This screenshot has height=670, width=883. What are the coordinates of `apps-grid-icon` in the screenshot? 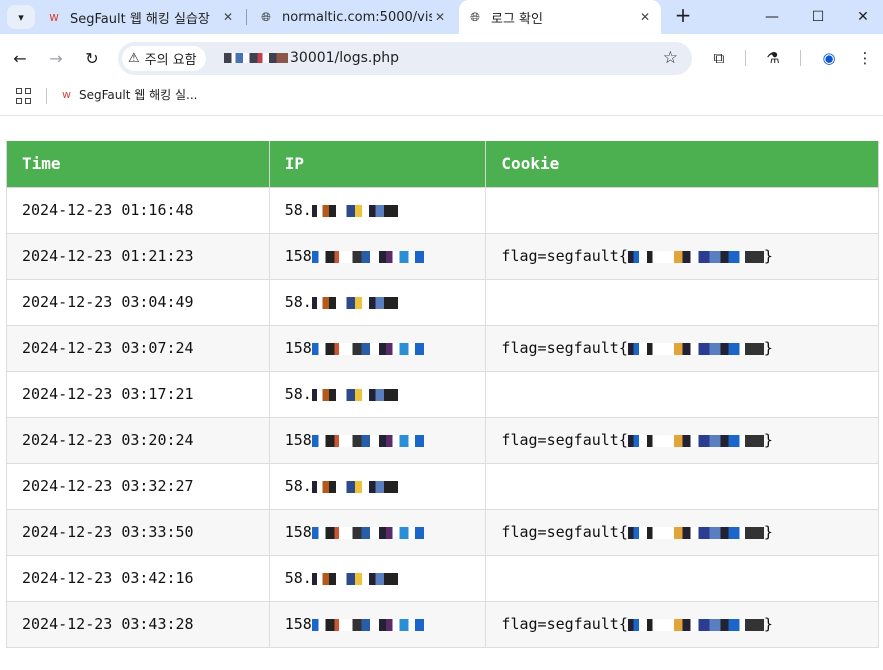 It's located at (24, 96).